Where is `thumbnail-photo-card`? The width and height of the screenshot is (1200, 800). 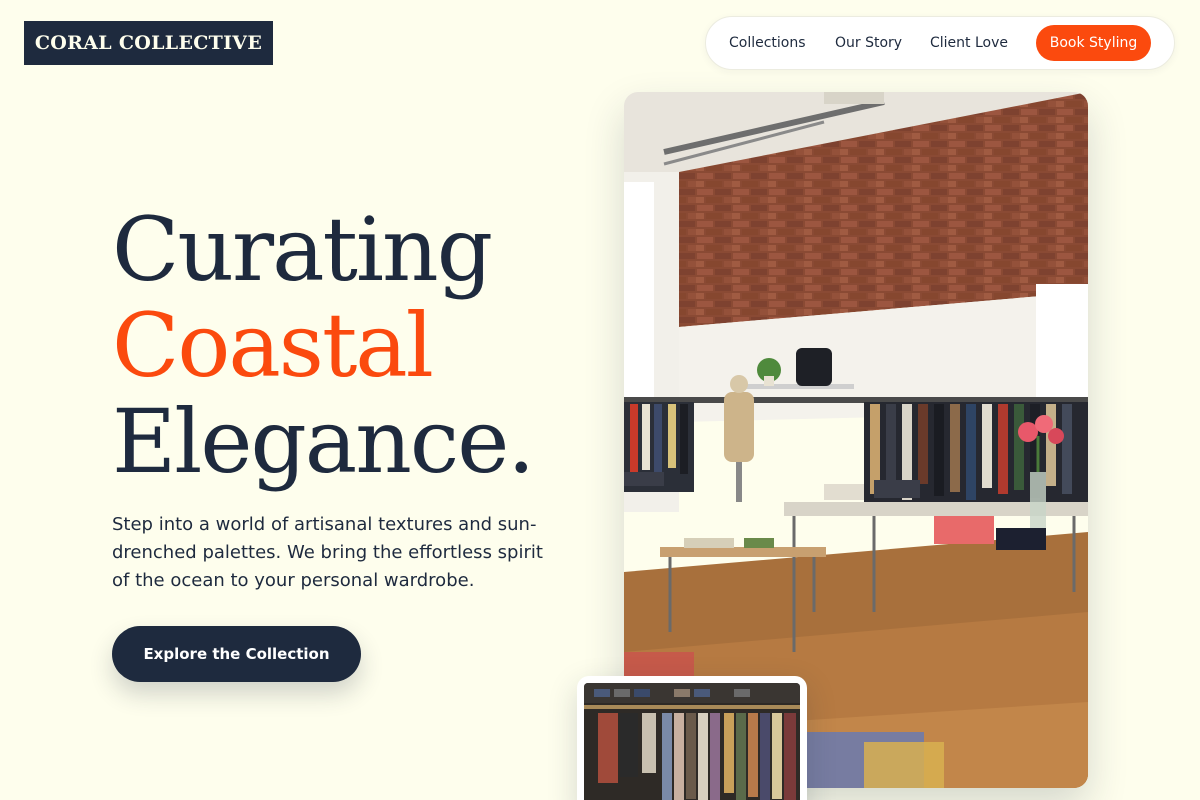 thumbnail-photo-card is located at coordinates (692, 738).